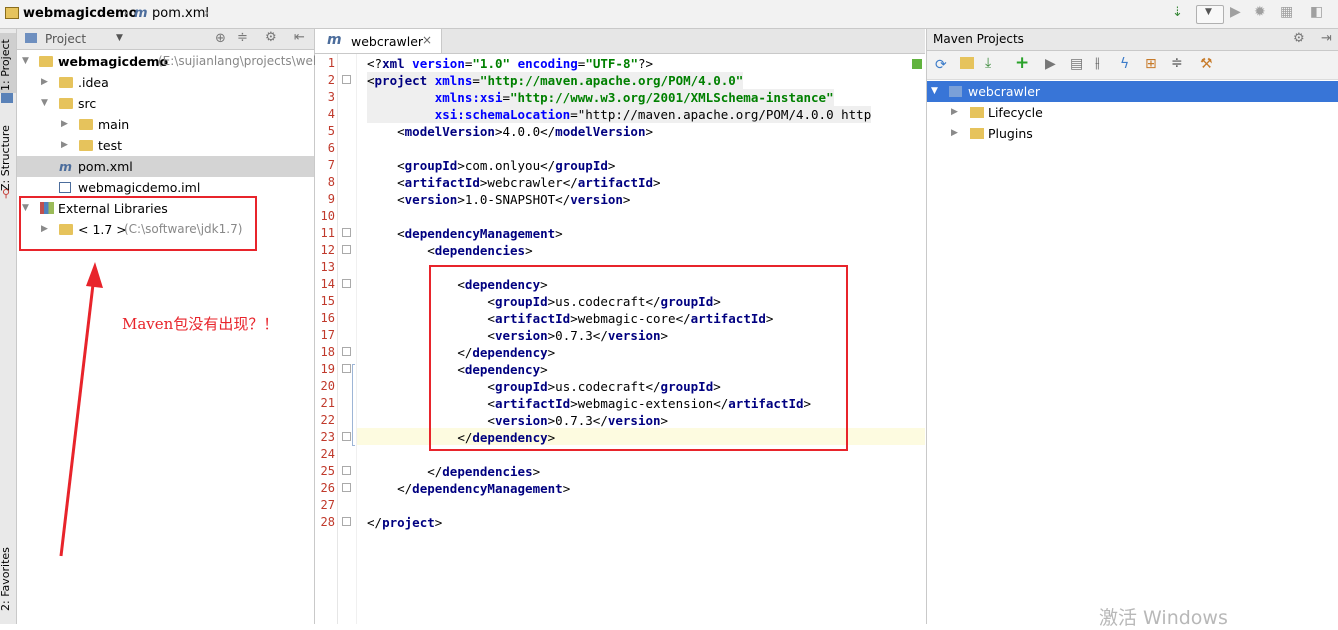 This screenshot has height=630, width=1338. What do you see at coordinates (1010, 133) in the screenshot?
I see `maven-item-label: Plugins` at bounding box center [1010, 133].